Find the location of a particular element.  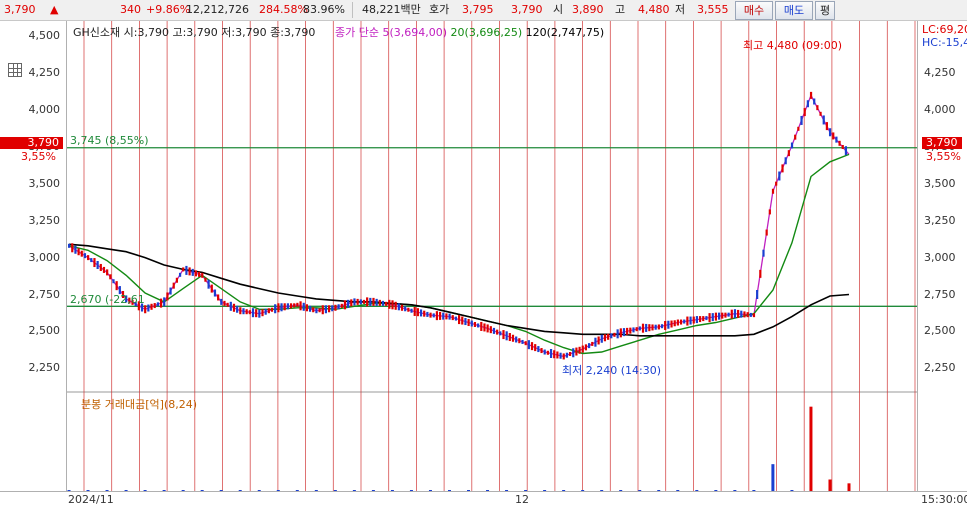

hc-value: HC:-15,4 is located at coordinates (944, 42).